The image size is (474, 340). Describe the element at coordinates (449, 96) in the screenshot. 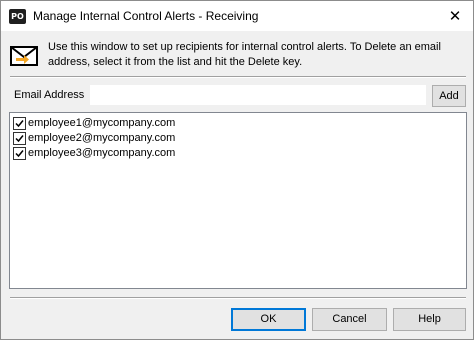

I see `add-button: Add` at that location.